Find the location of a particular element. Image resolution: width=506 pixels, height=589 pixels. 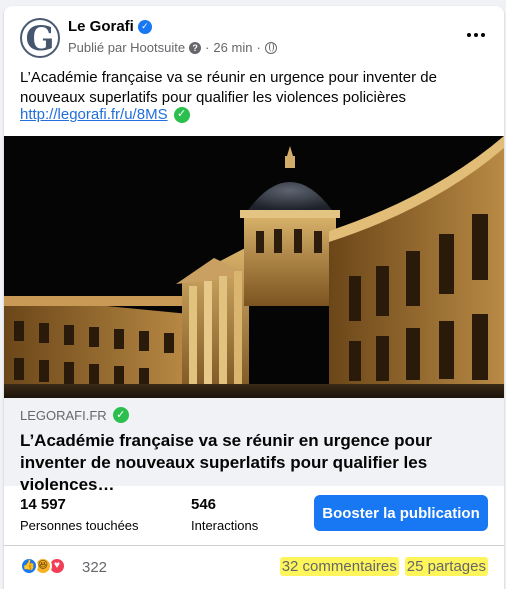

published-by: Publié par Hootsuite is located at coordinates (127, 47).